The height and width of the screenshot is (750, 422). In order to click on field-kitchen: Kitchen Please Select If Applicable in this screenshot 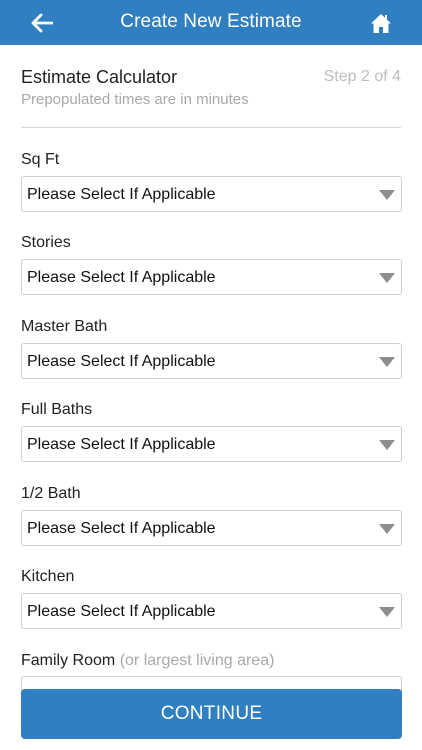, I will do `click(211, 598)`.